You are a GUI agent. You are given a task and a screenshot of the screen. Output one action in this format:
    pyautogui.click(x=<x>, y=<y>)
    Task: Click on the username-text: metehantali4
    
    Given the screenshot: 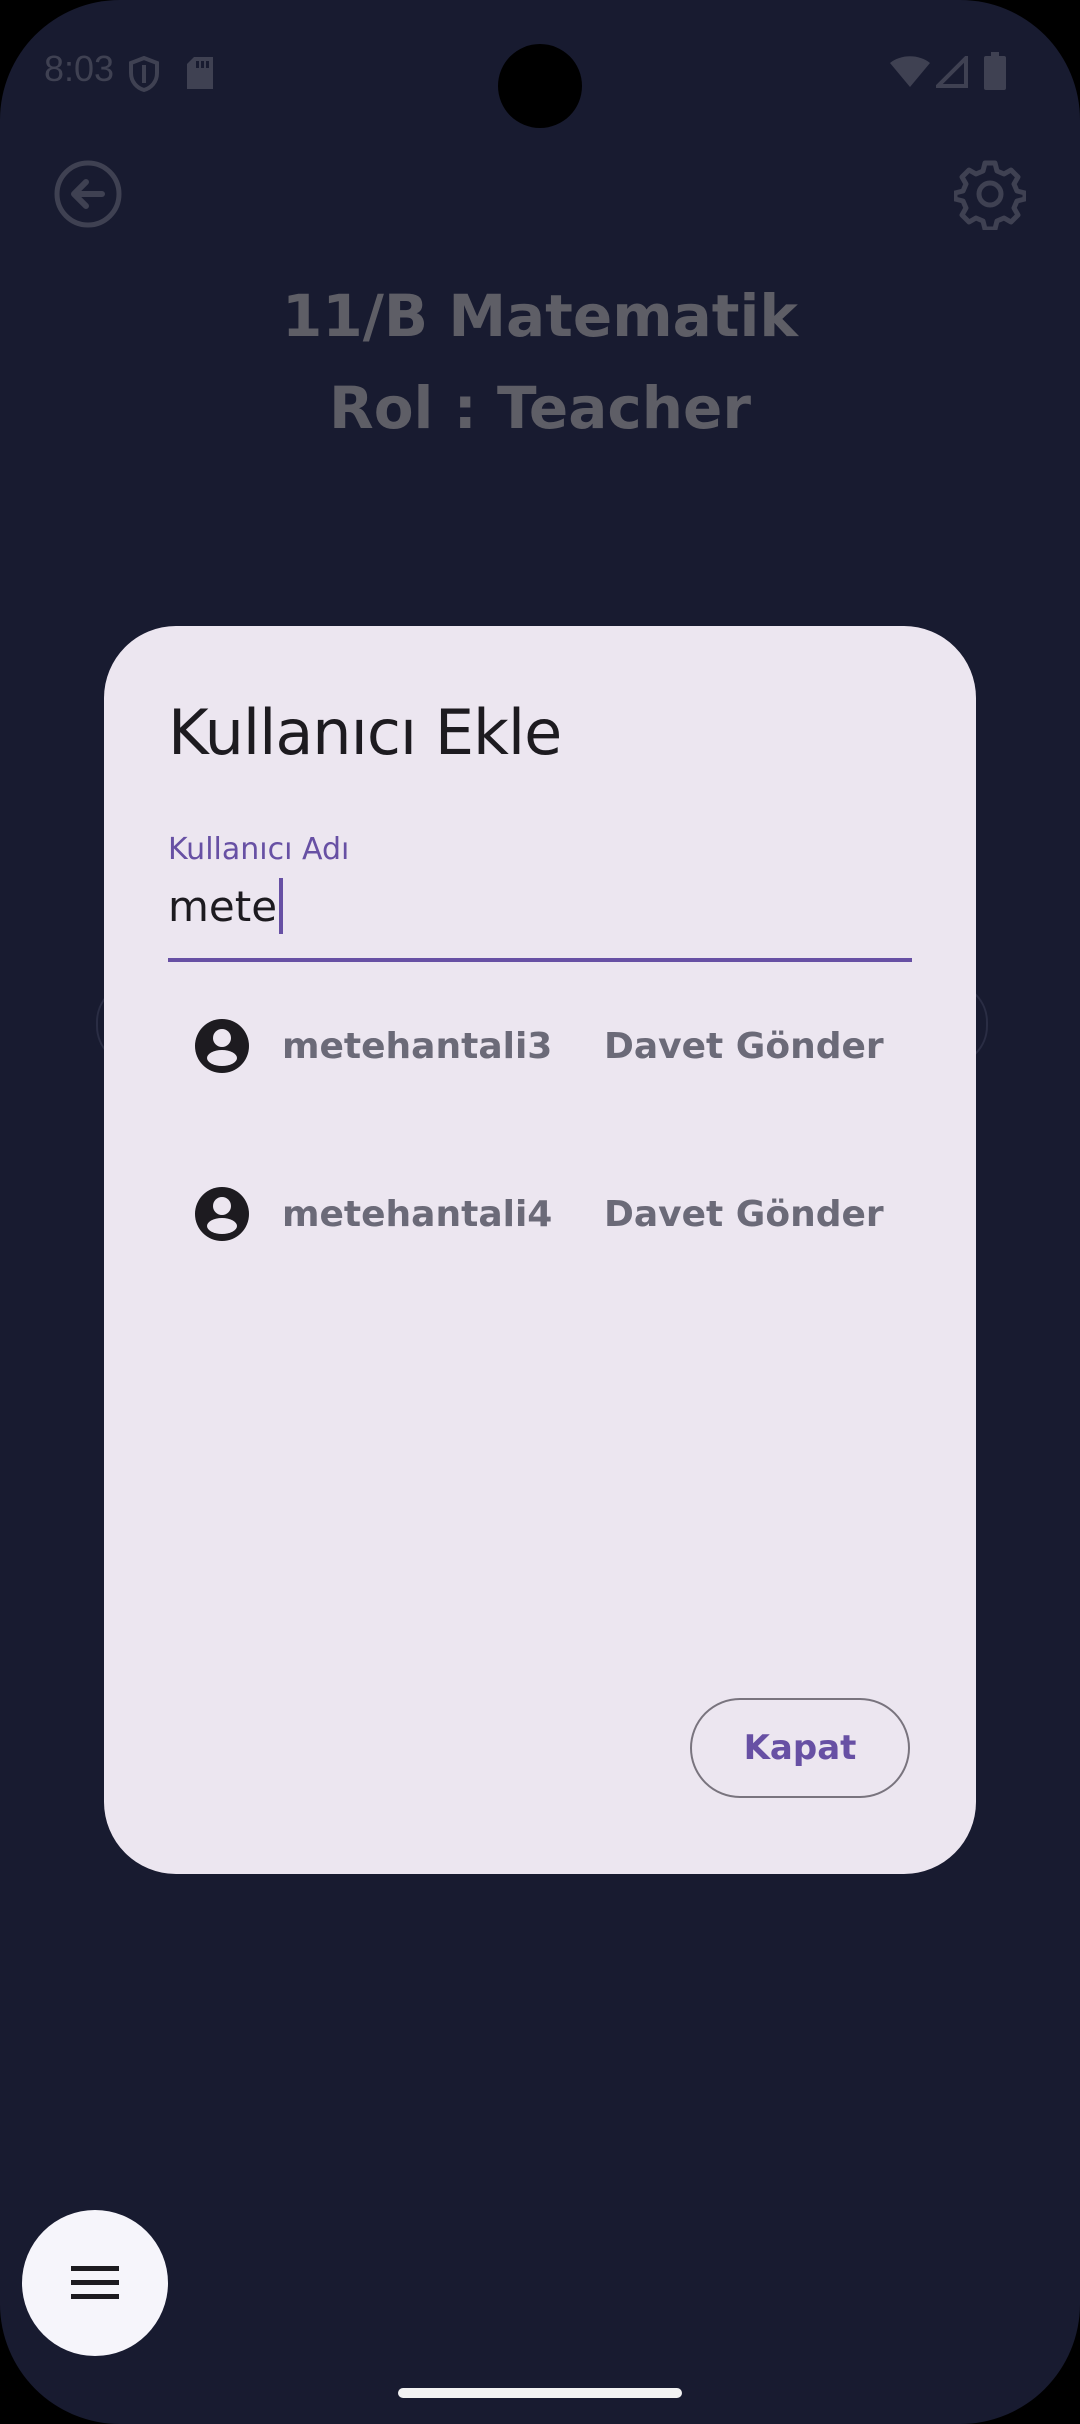 What is the action you would take?
    pyautogui.click(x=417, y=1214)
    